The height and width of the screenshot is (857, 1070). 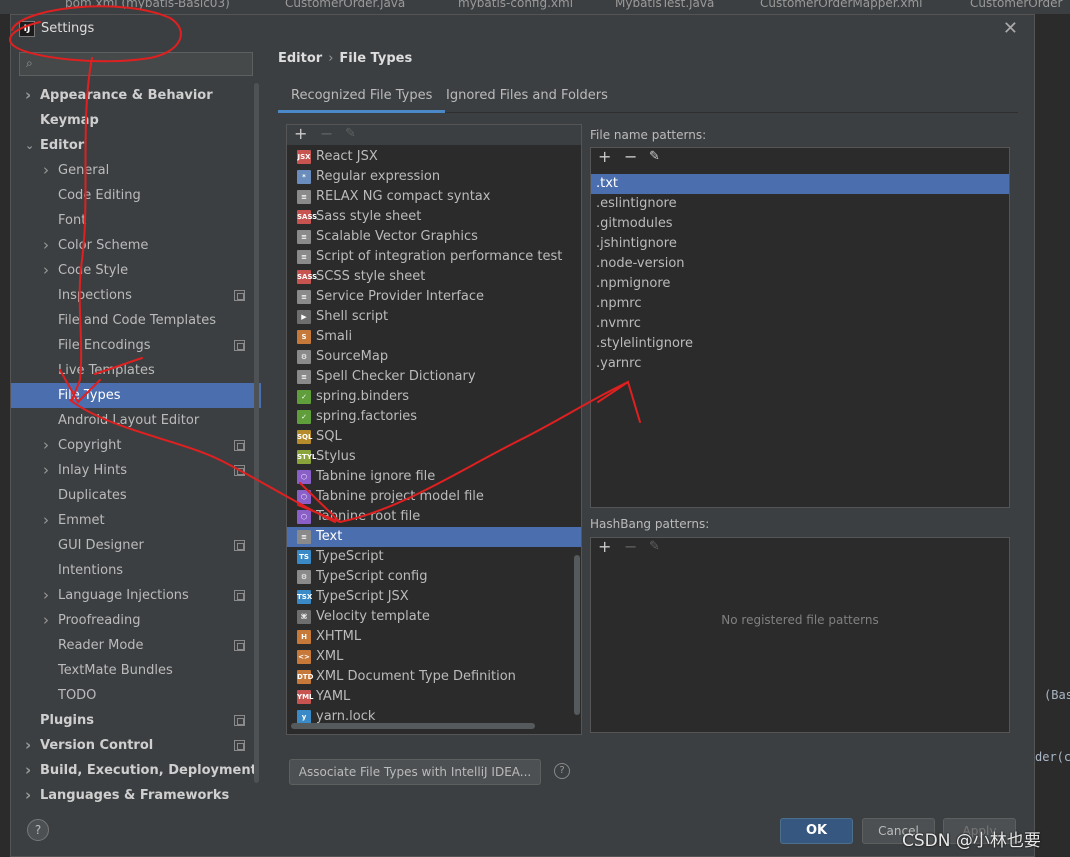 I want to click on file-name-pattern-item: .node-version, so click(x=800, y=264).